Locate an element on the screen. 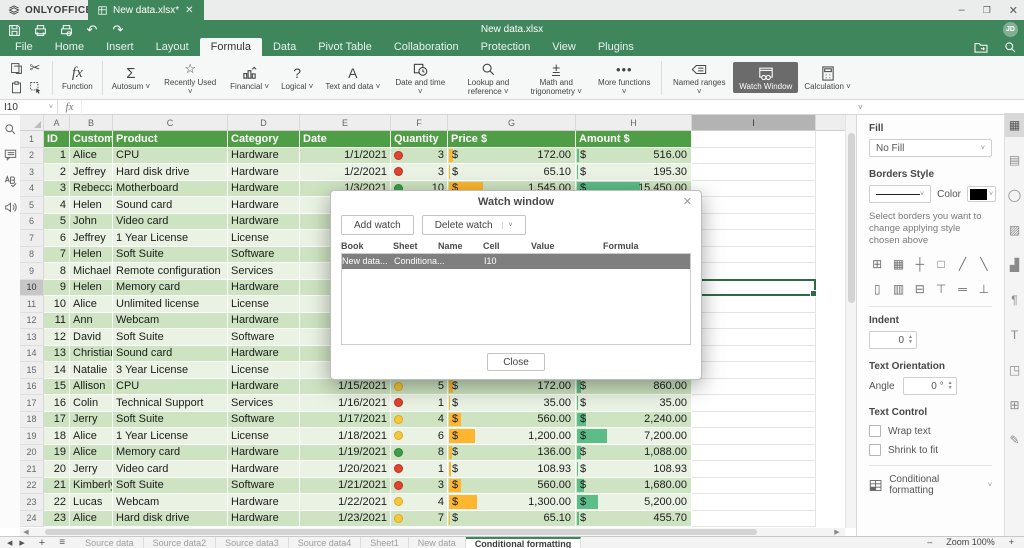  shape-settings-icon: ◯ is located at coordinates (1014, 195).